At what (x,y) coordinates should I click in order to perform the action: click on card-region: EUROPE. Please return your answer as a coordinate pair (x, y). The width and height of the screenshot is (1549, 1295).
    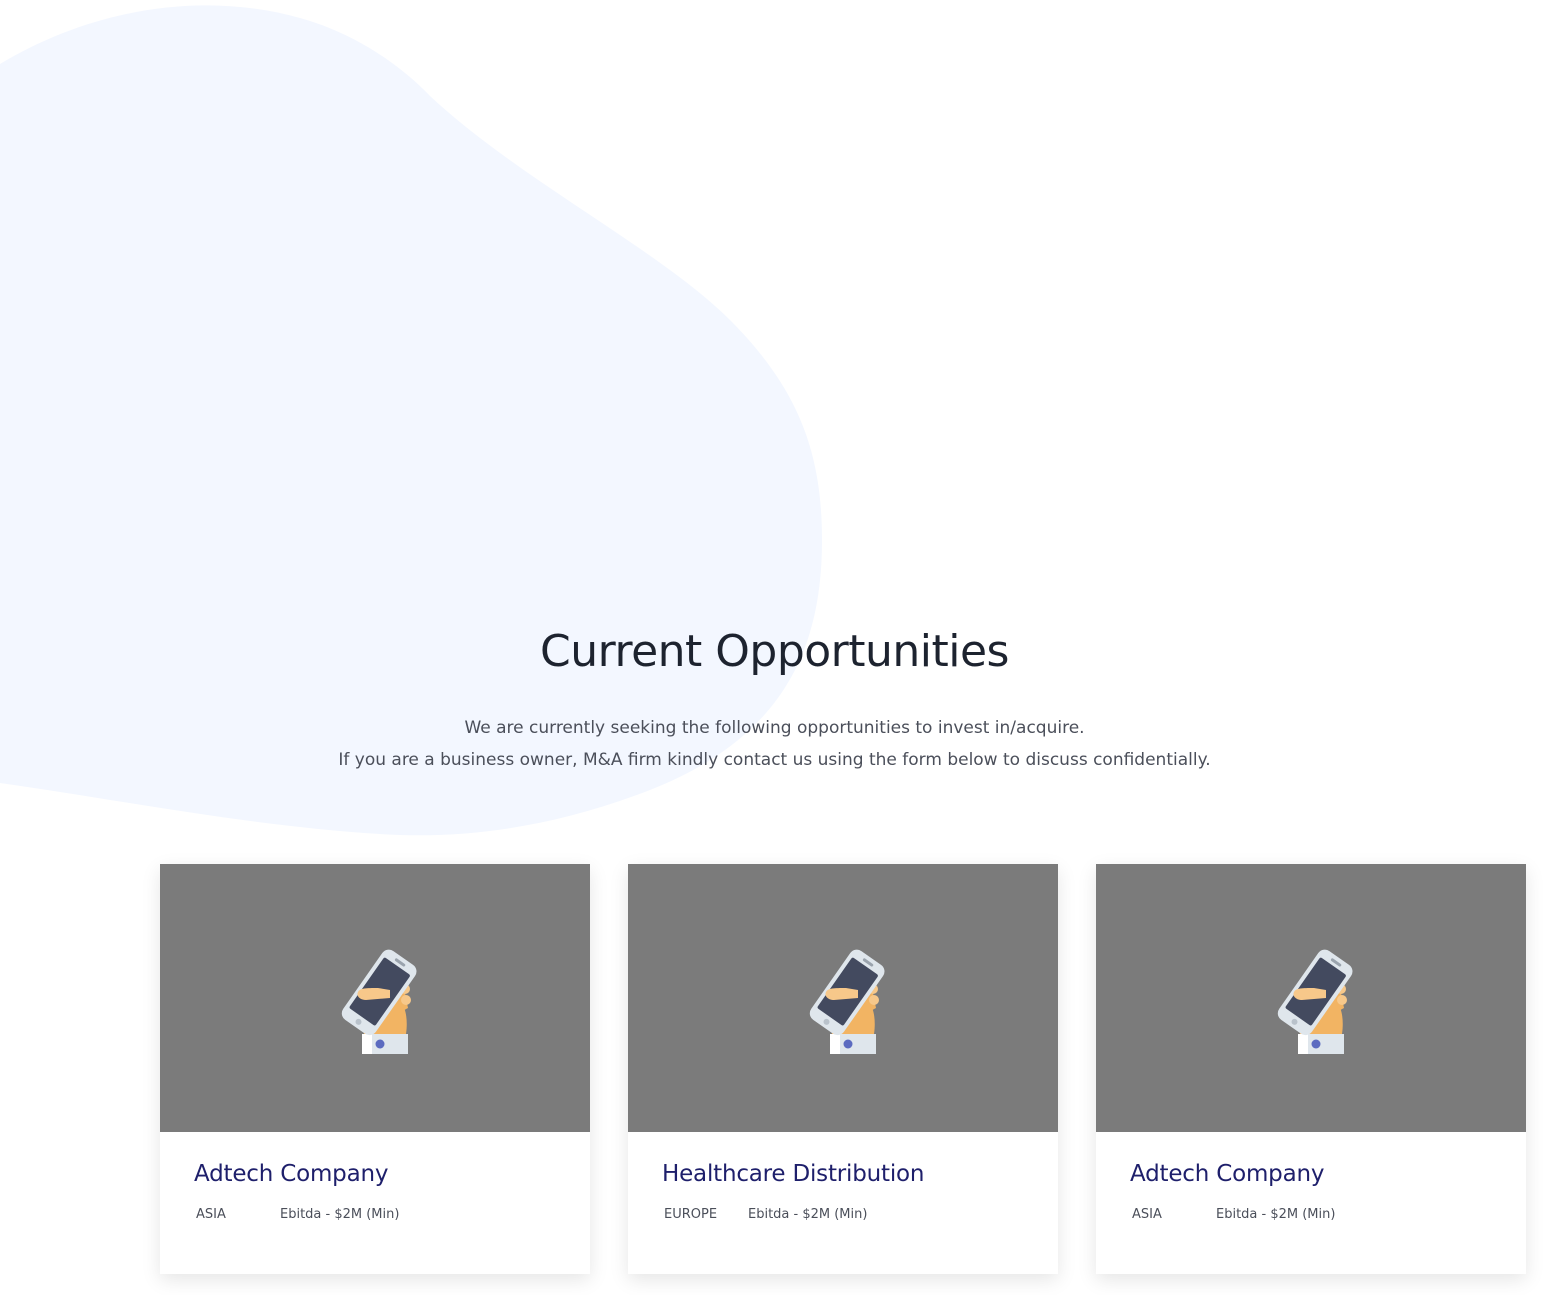
    Looking at the image, I should click on (691, 1214).